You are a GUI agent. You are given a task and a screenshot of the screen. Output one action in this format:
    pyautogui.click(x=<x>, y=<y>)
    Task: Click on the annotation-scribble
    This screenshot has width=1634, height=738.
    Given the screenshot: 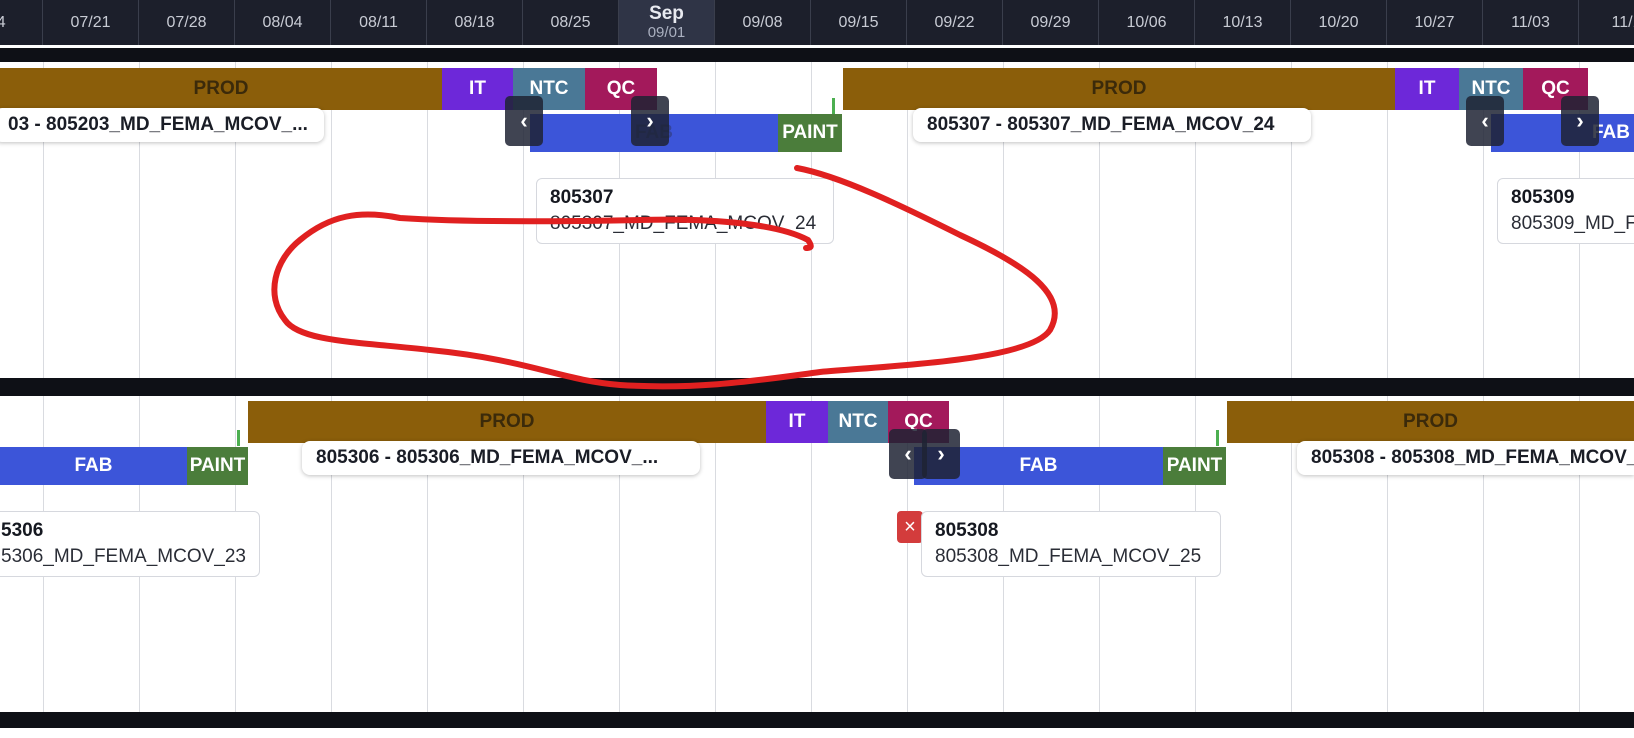 What is the action you would take?
    pyautogui.click(x=664, y=277)
    